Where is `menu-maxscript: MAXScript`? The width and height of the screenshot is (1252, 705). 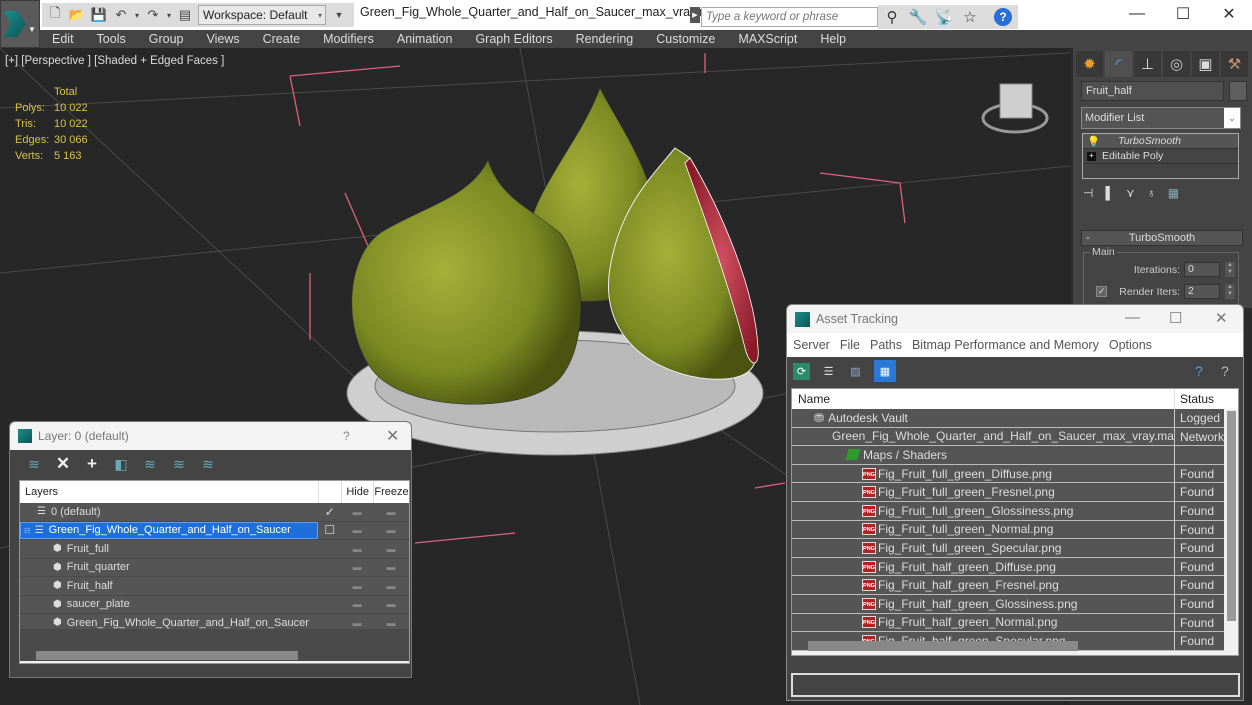 menu-maxscript: MAXScript is located at coordinates (767, 39).